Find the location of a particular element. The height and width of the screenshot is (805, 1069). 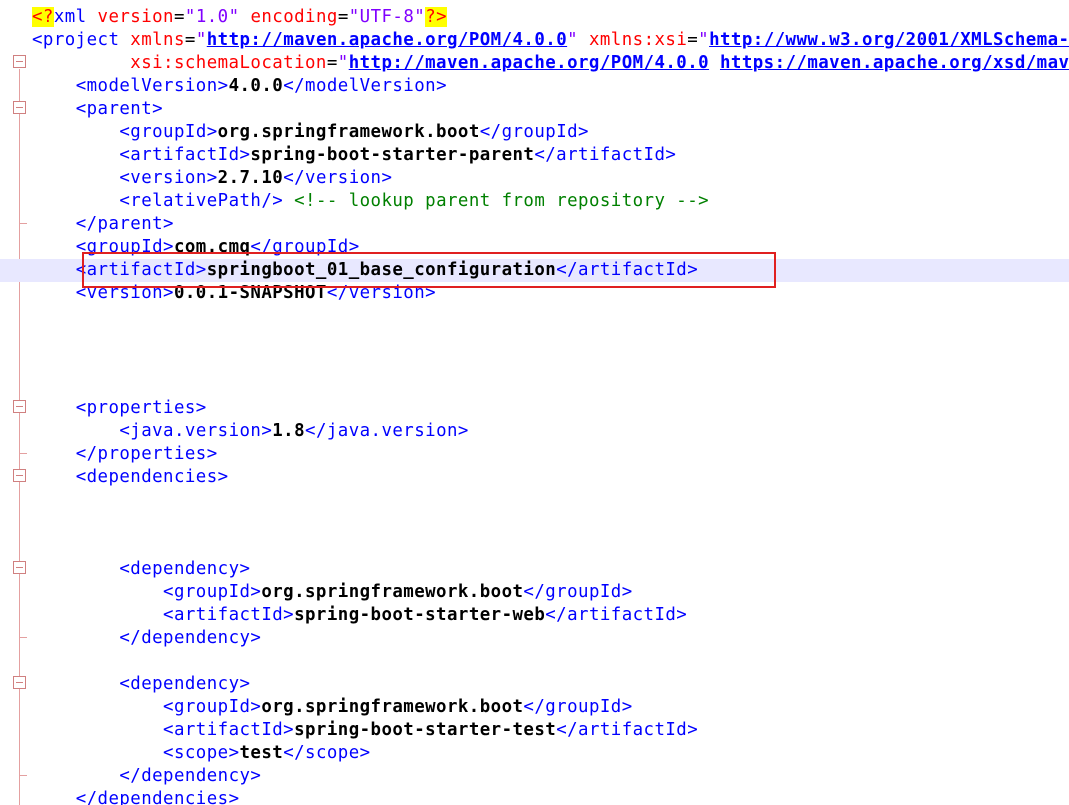

code-token: <? is located at coordinates (43, 17).